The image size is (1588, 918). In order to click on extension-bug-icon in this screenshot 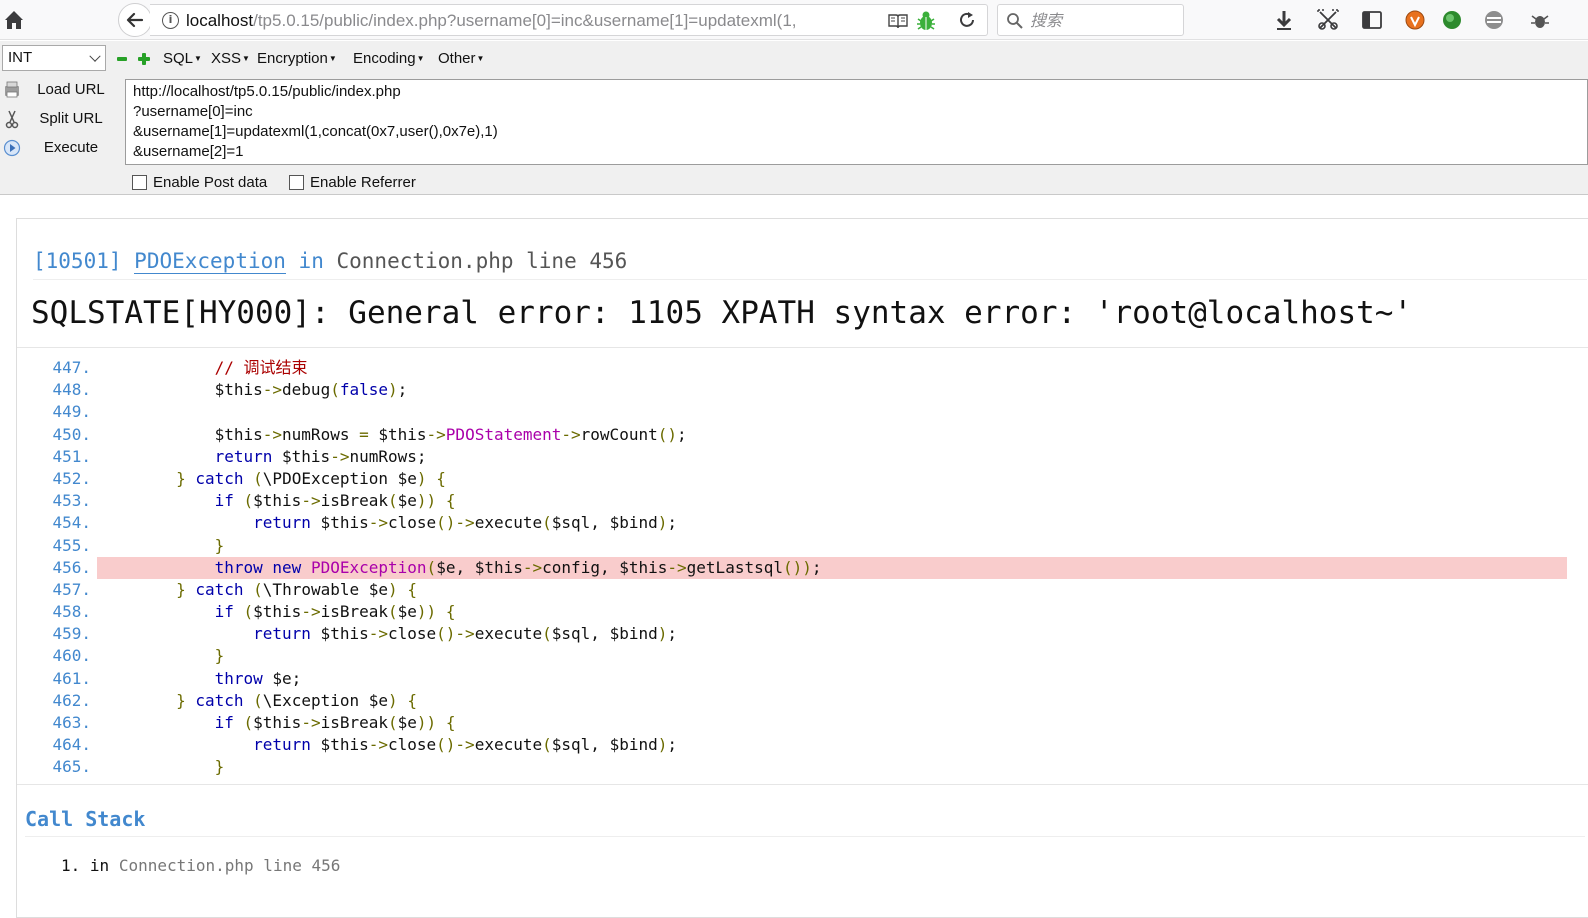, I will do `click(1540, 20)`.